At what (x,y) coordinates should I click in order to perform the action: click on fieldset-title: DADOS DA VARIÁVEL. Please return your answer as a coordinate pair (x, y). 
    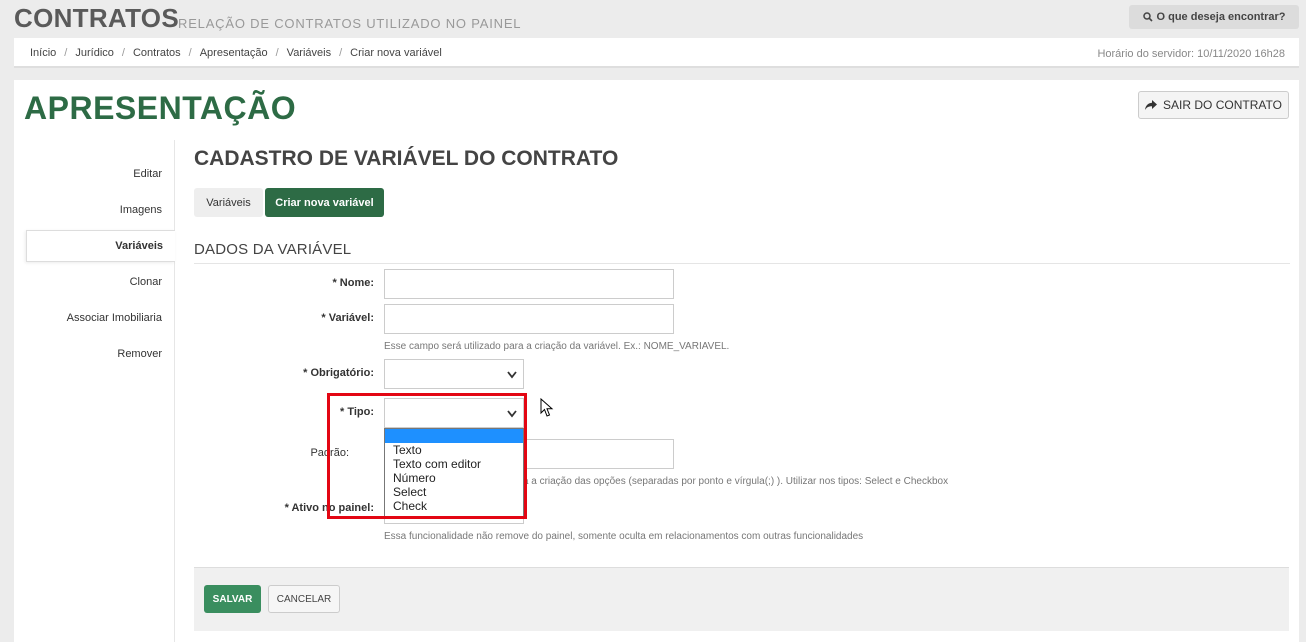
    Looking at the image, I should click on (273, 249).